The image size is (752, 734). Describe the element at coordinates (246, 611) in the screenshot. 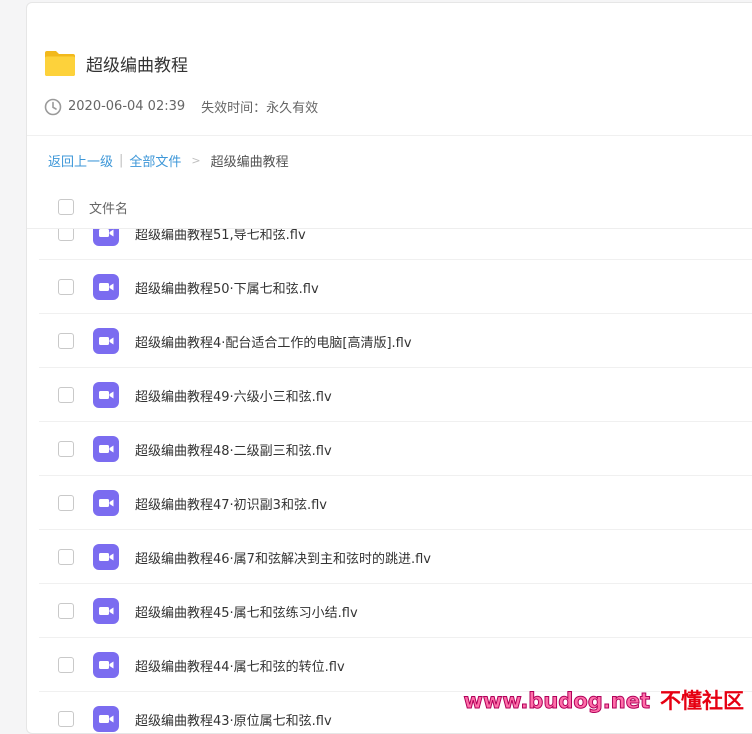

I see `file-name: 超级编曲教程45·属七和弦练习小结.flv` at that location.